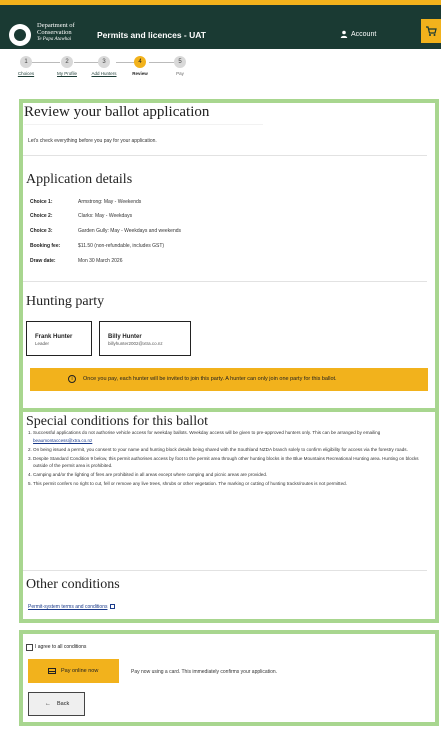 The image size is (441, 734). What do you see at coordinates (29, 647) in the screenshot?
I see `checkbox-box` at bounding box center [29, 647].